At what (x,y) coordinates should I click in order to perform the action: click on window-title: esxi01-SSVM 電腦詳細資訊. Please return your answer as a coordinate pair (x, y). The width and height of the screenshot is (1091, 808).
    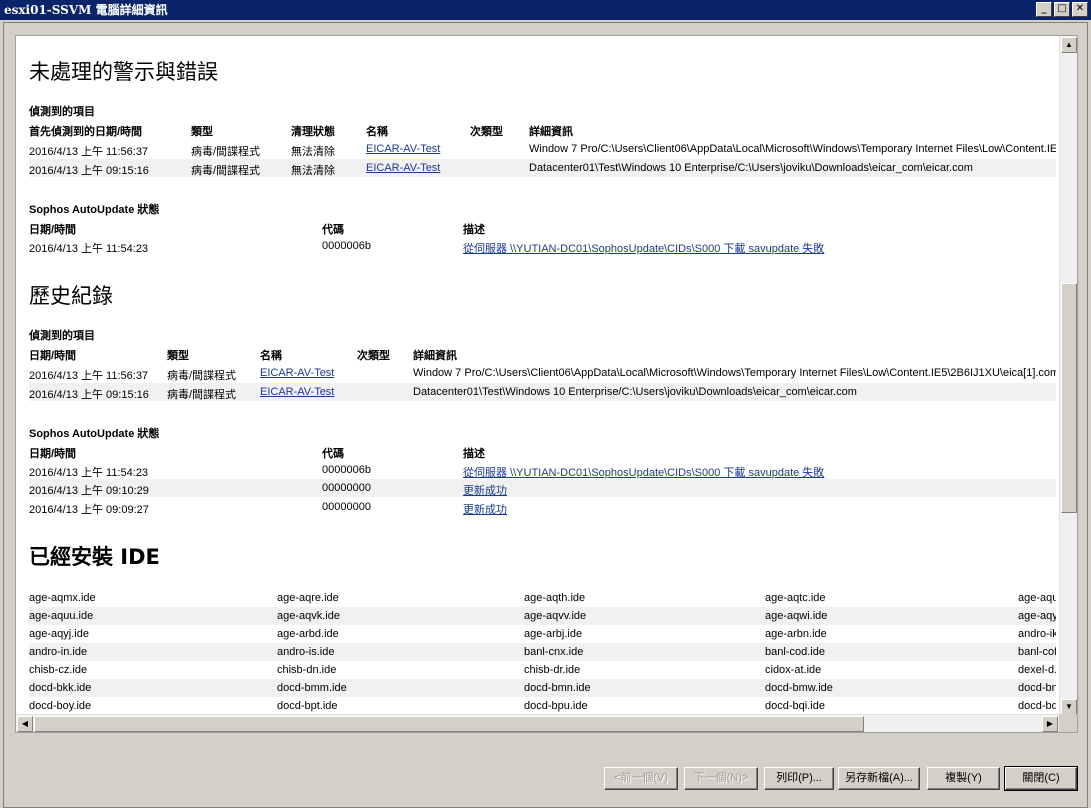
    Looking at the image, I should click on (86, 10).